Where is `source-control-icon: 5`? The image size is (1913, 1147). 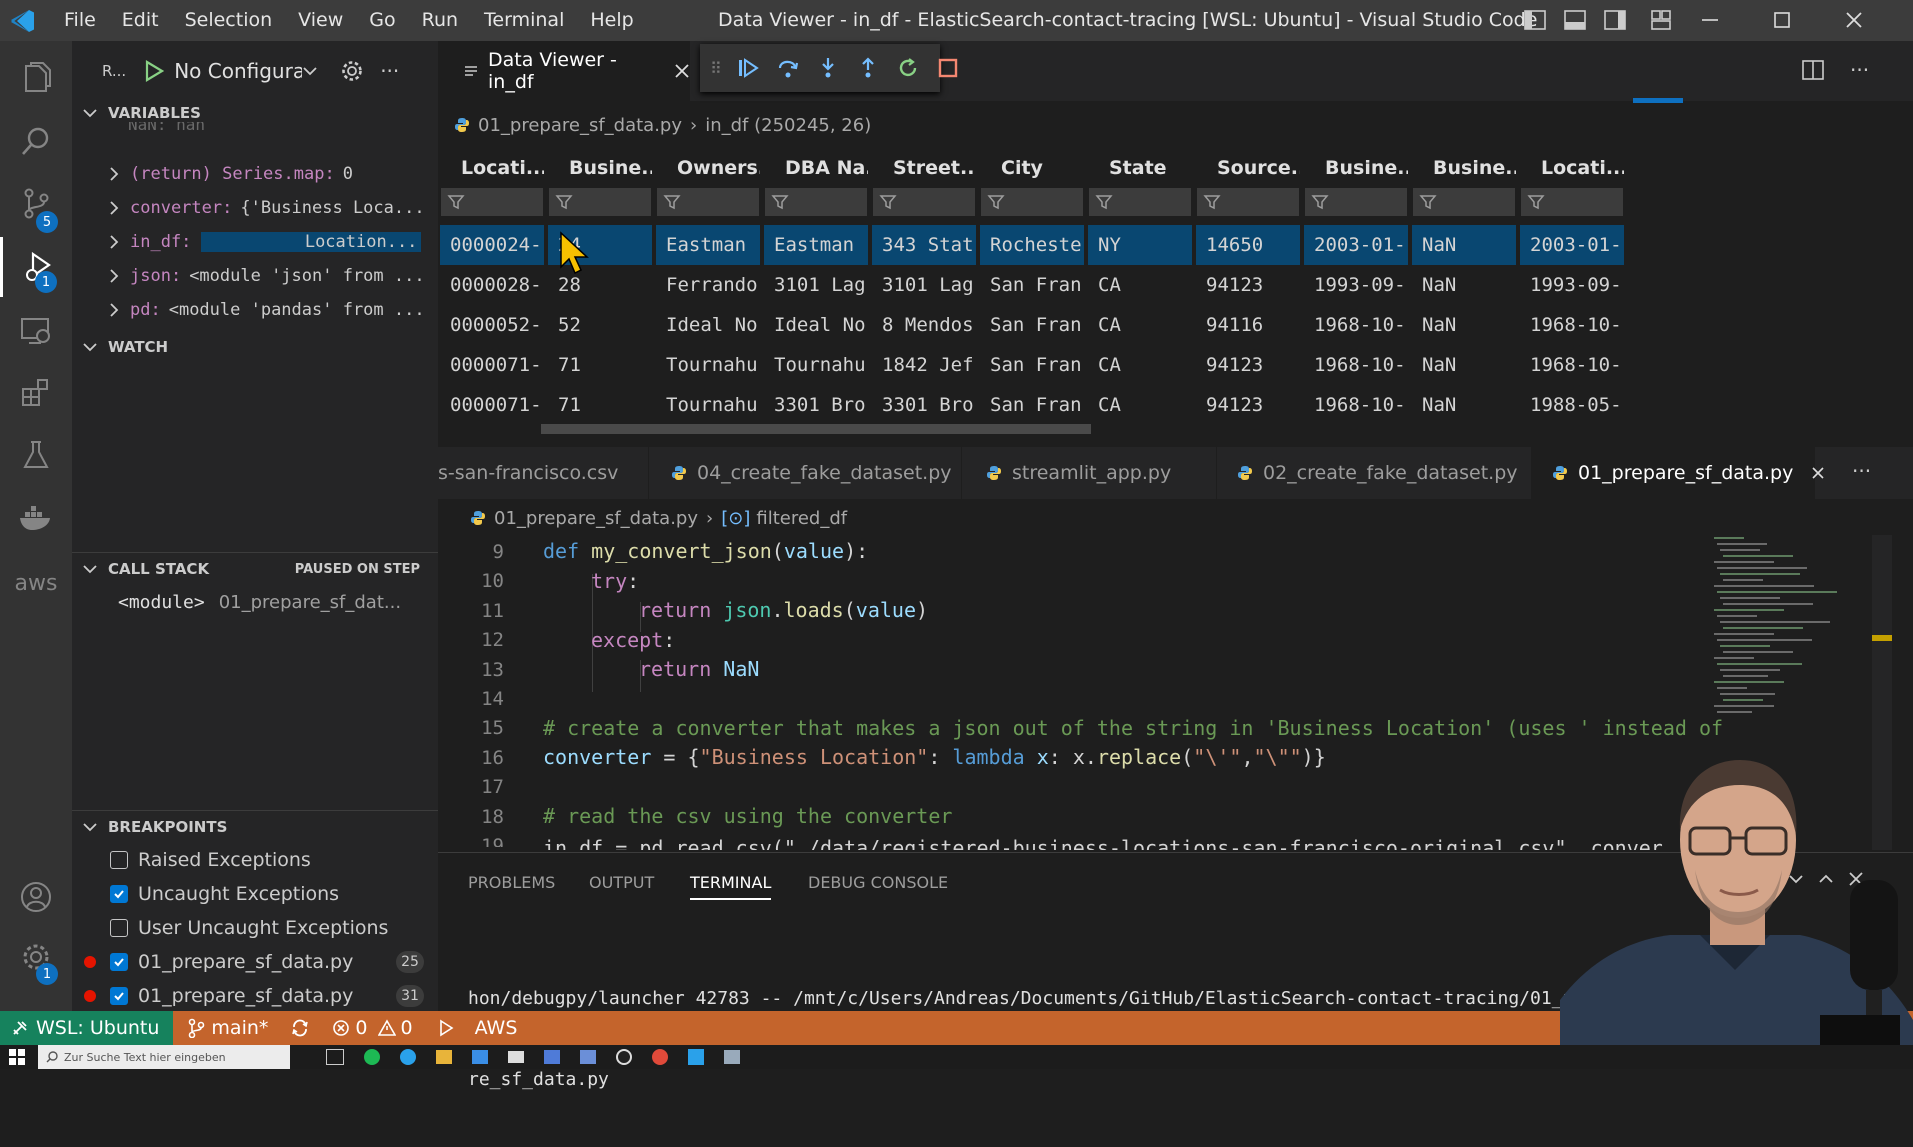 source-control-icon: 5 is located at coordinates (36, 203).